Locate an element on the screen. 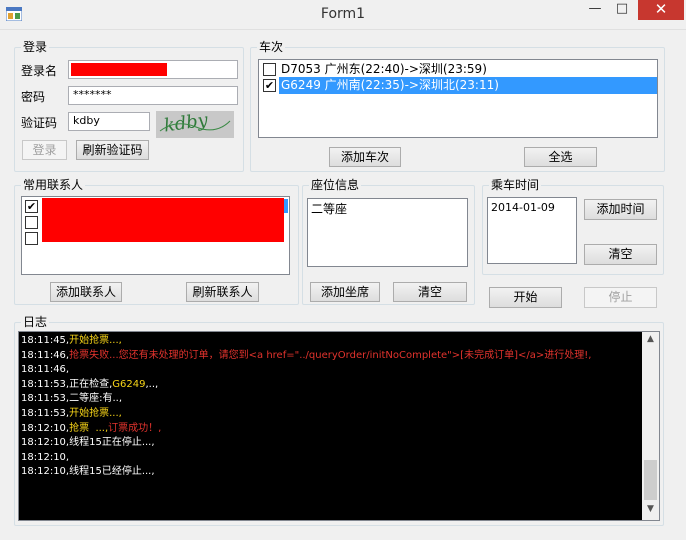 This screenshot has height=540, width=686. contact-checkbox-1: ✔ is located at coordinates (31, 206).